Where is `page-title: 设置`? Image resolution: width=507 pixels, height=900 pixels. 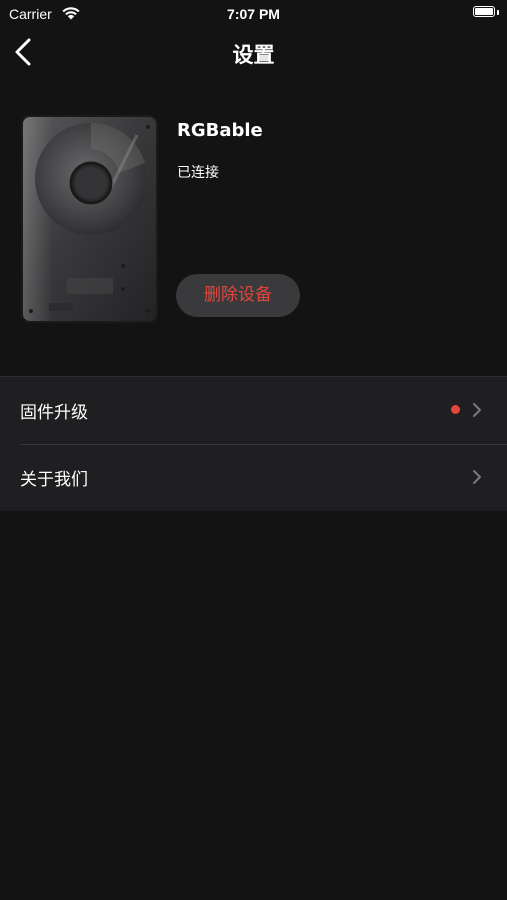 page-title: 设置 is located at coordinates (253, 55).